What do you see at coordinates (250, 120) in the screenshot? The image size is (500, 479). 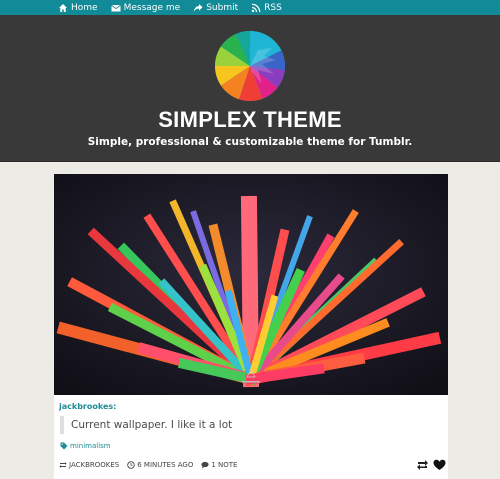 I see `site-title: SIMPLEX THEME` at bounding box center [250, 120].